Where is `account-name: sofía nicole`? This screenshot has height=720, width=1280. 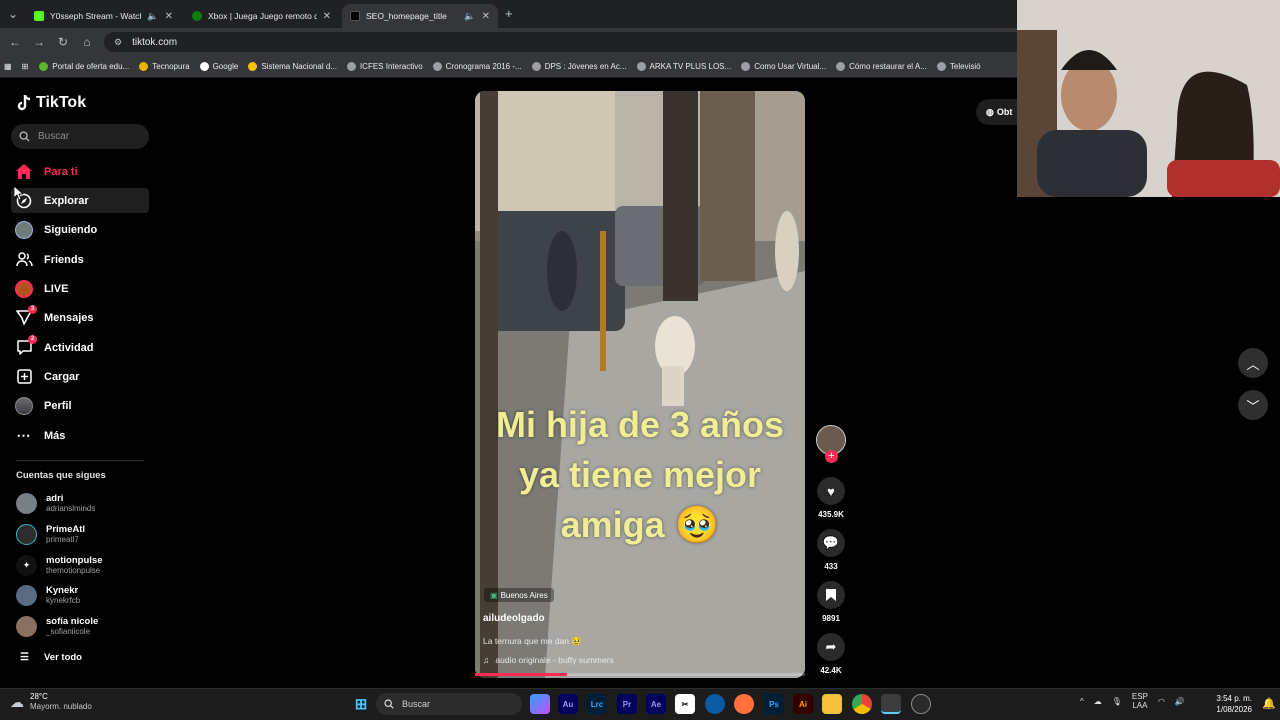 account-name: sofía nicole is located at coordinates (72, 621).